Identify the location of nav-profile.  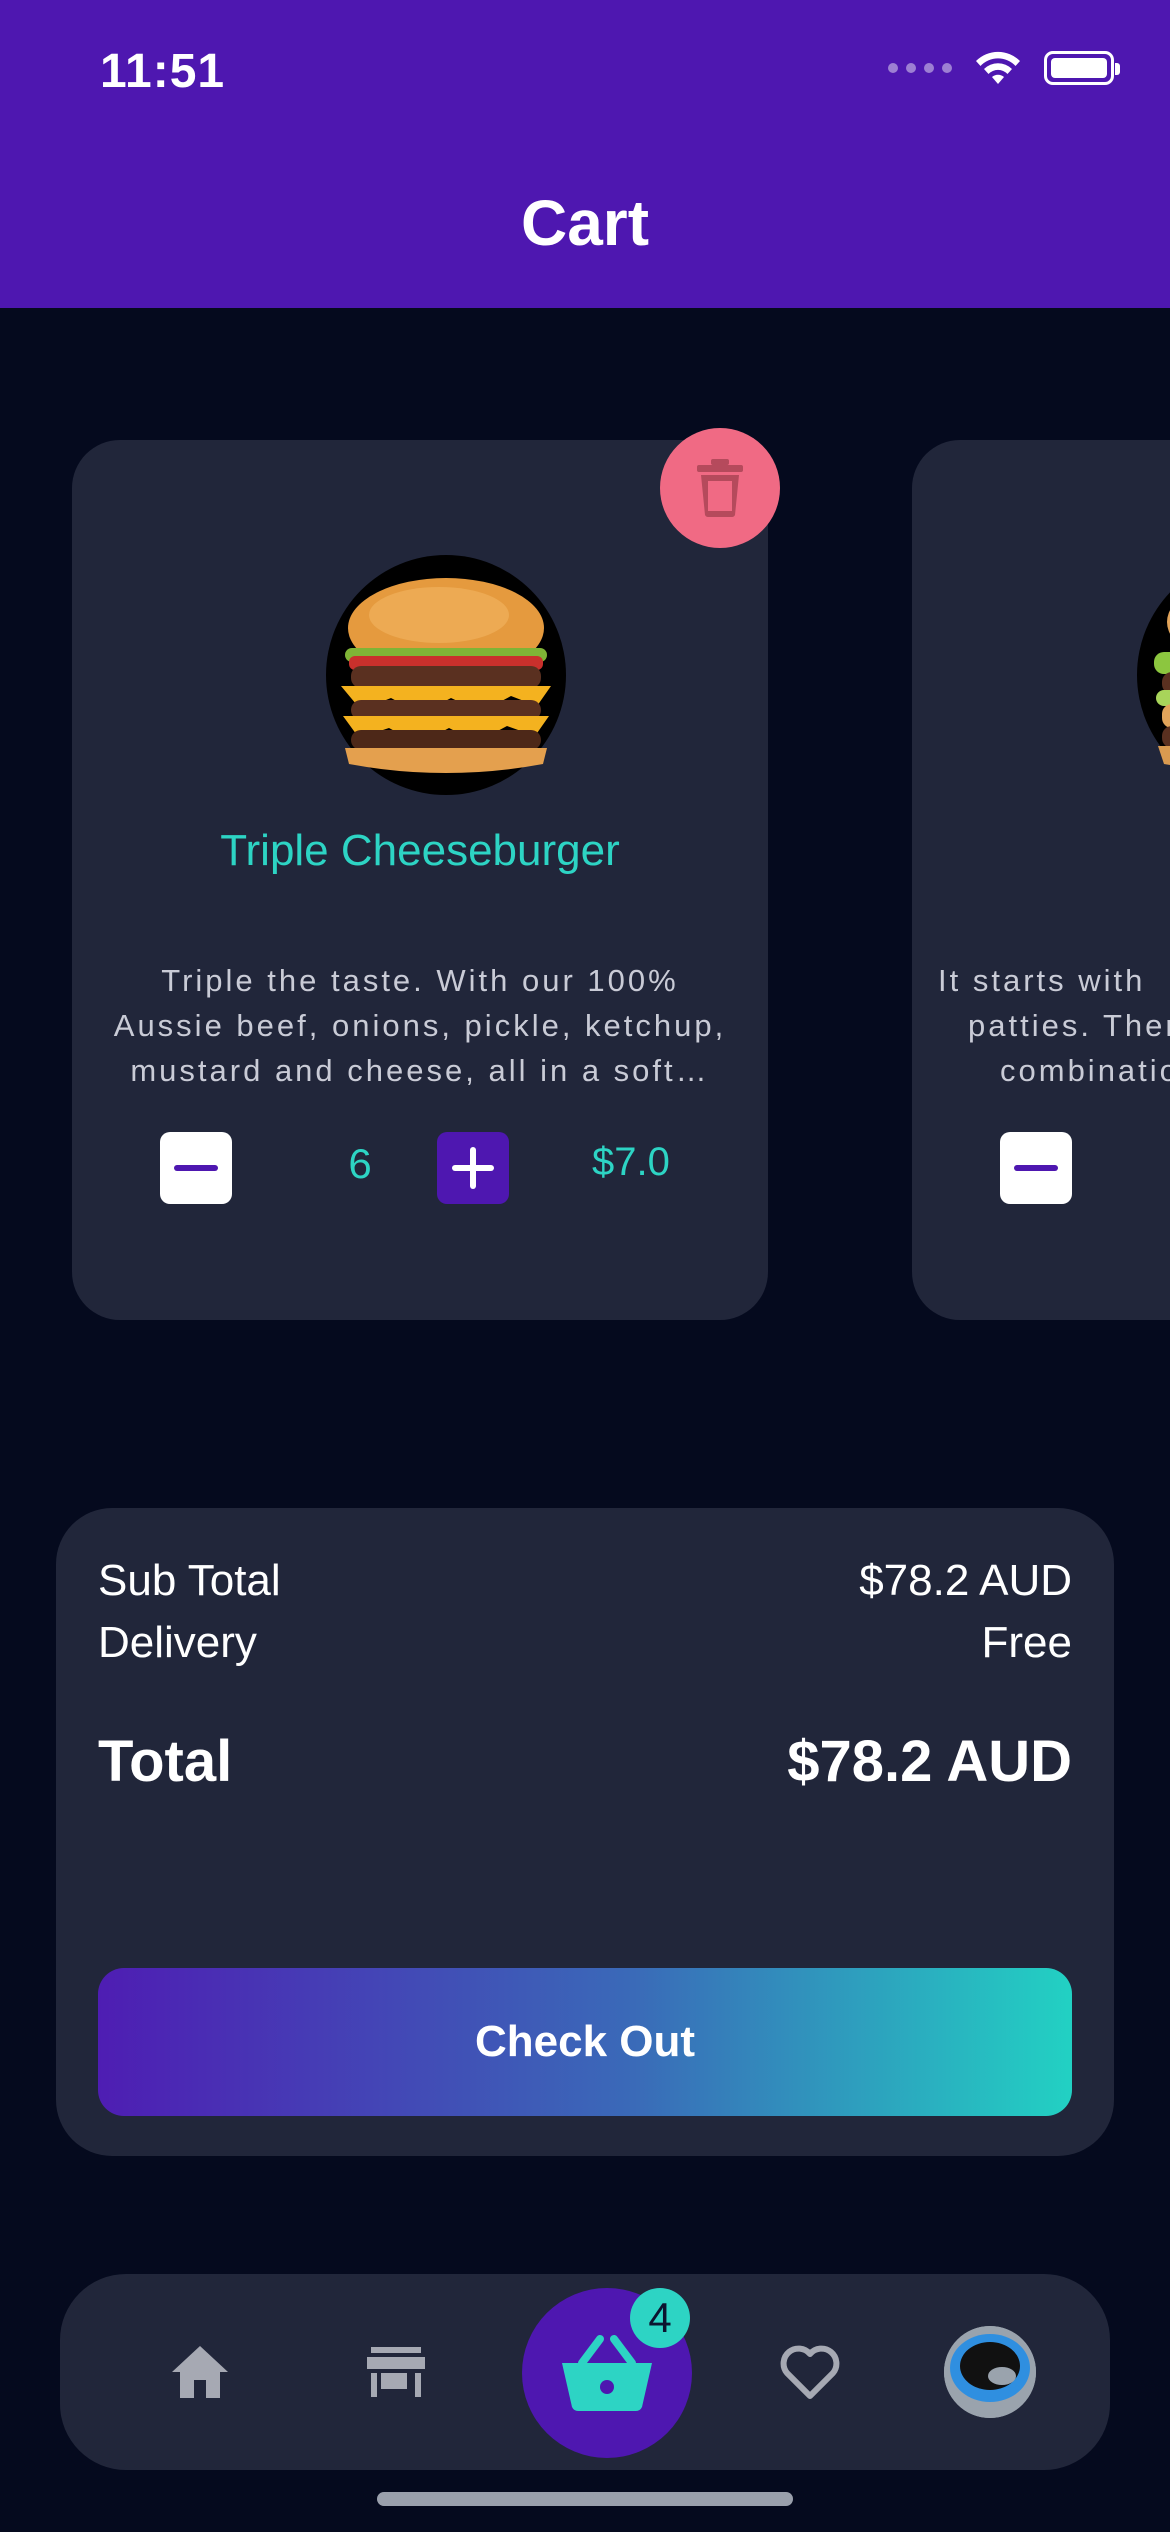
(990, 2372).